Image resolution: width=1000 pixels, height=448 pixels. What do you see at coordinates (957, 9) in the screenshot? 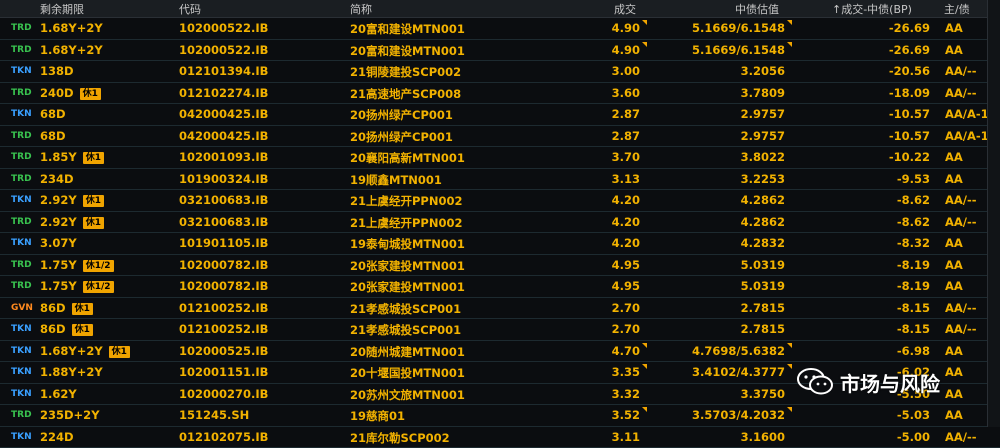
I see `col-rating-header: 主/债` at bounding box center [957, 9].